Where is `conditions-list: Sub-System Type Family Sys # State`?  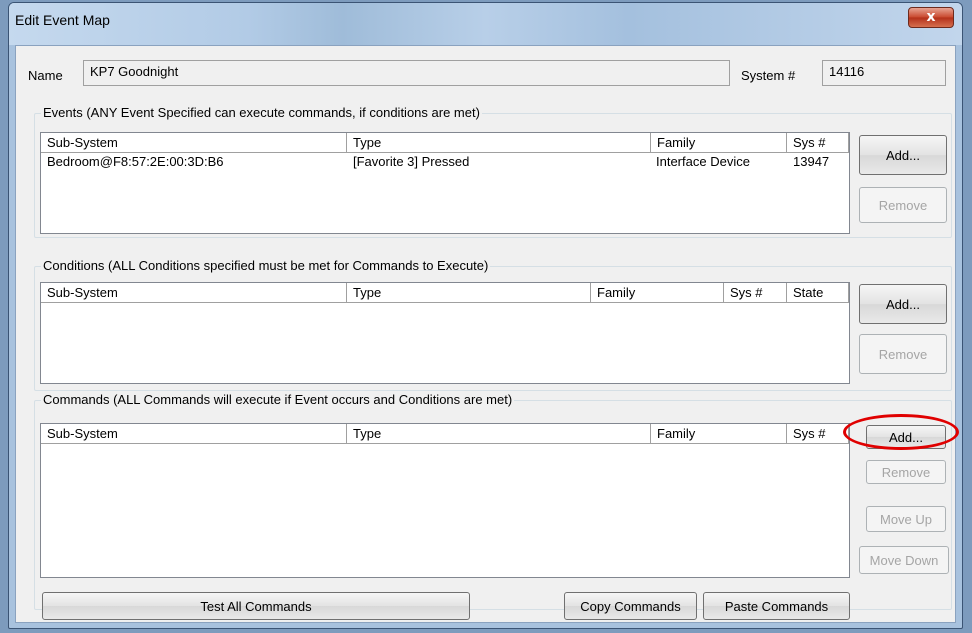
conditions-list: Sub-System Type Family Sys # State is located at coordinates (445, 333).